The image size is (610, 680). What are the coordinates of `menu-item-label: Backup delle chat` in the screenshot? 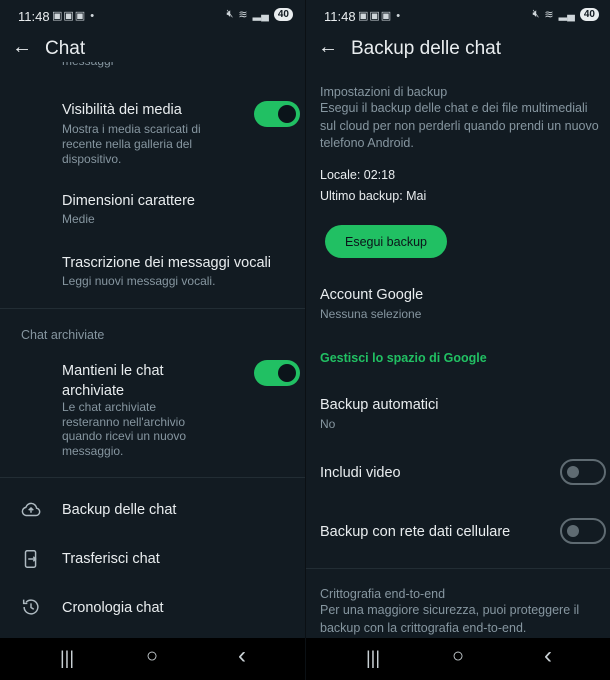 It's located at (119, 510).